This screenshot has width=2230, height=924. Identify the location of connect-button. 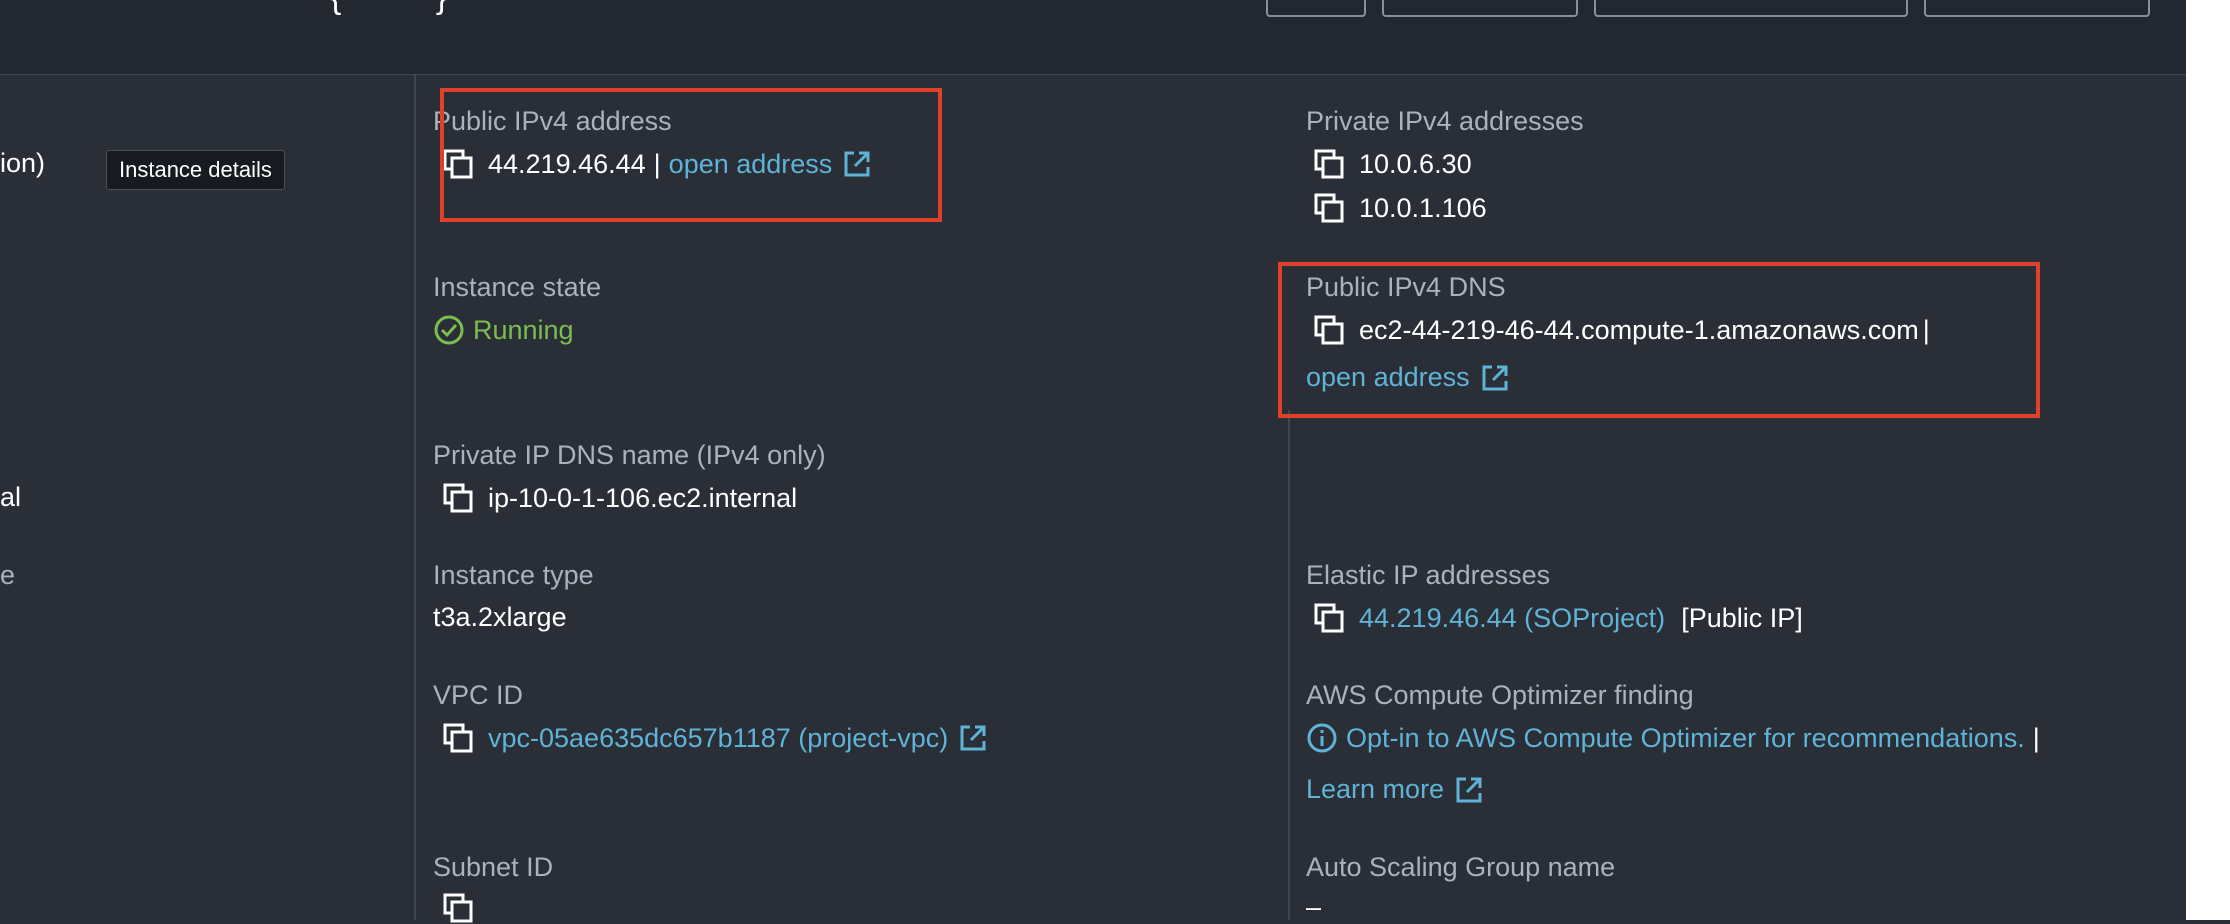
(1480, 8).